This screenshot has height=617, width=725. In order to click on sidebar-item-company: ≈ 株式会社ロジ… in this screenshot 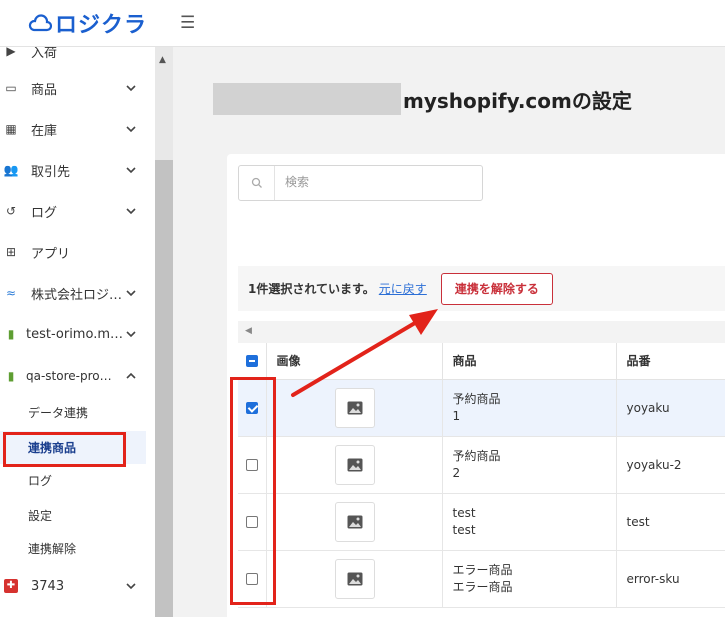, I will do `click(73, 293)`.